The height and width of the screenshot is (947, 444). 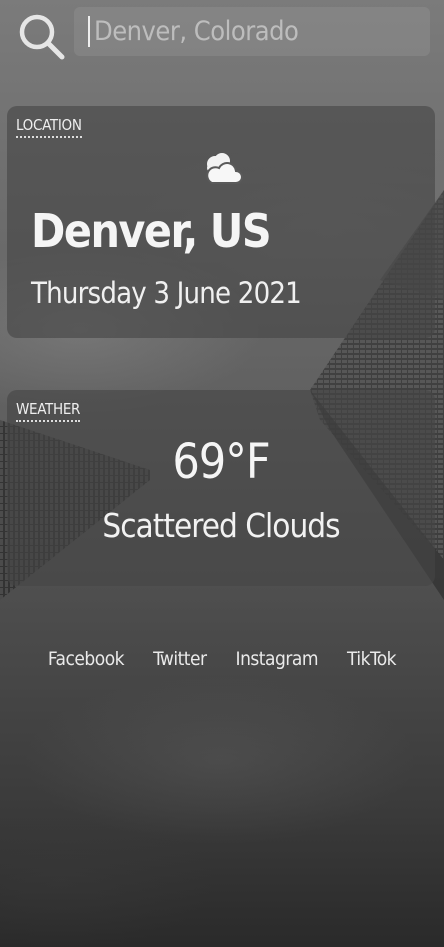 I want to click on text-caret, so click(x=89, y=31).